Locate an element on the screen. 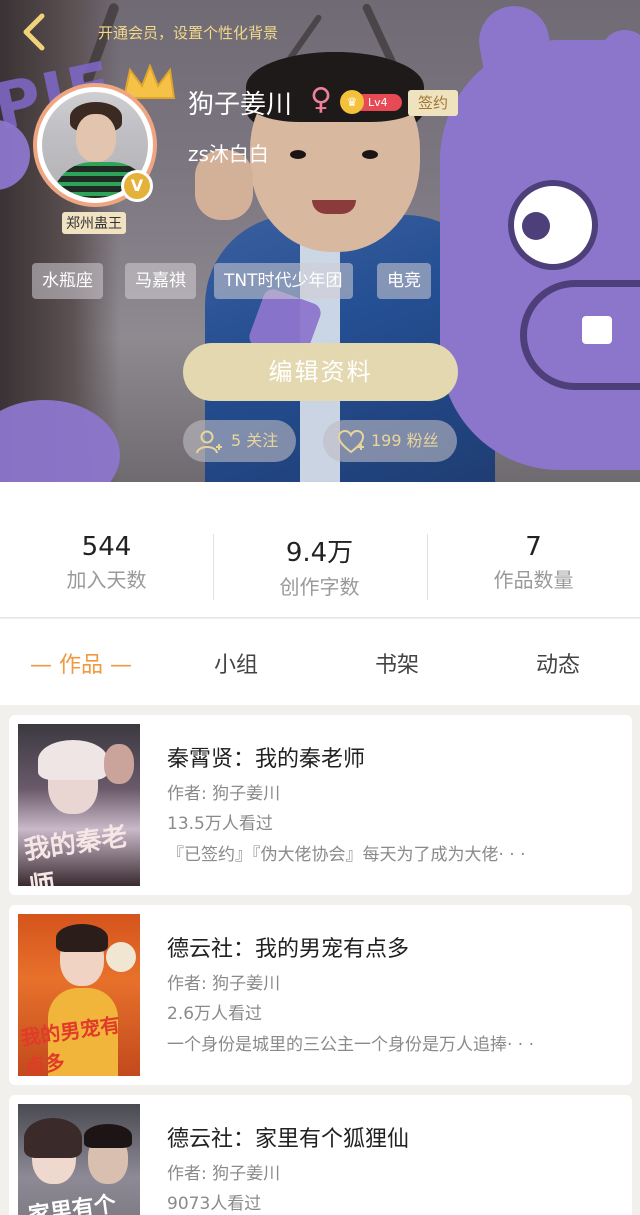 Image resolution: width=640 pixels, height=1215 pixels. add-user-icon is located at coordinates (209, 442).